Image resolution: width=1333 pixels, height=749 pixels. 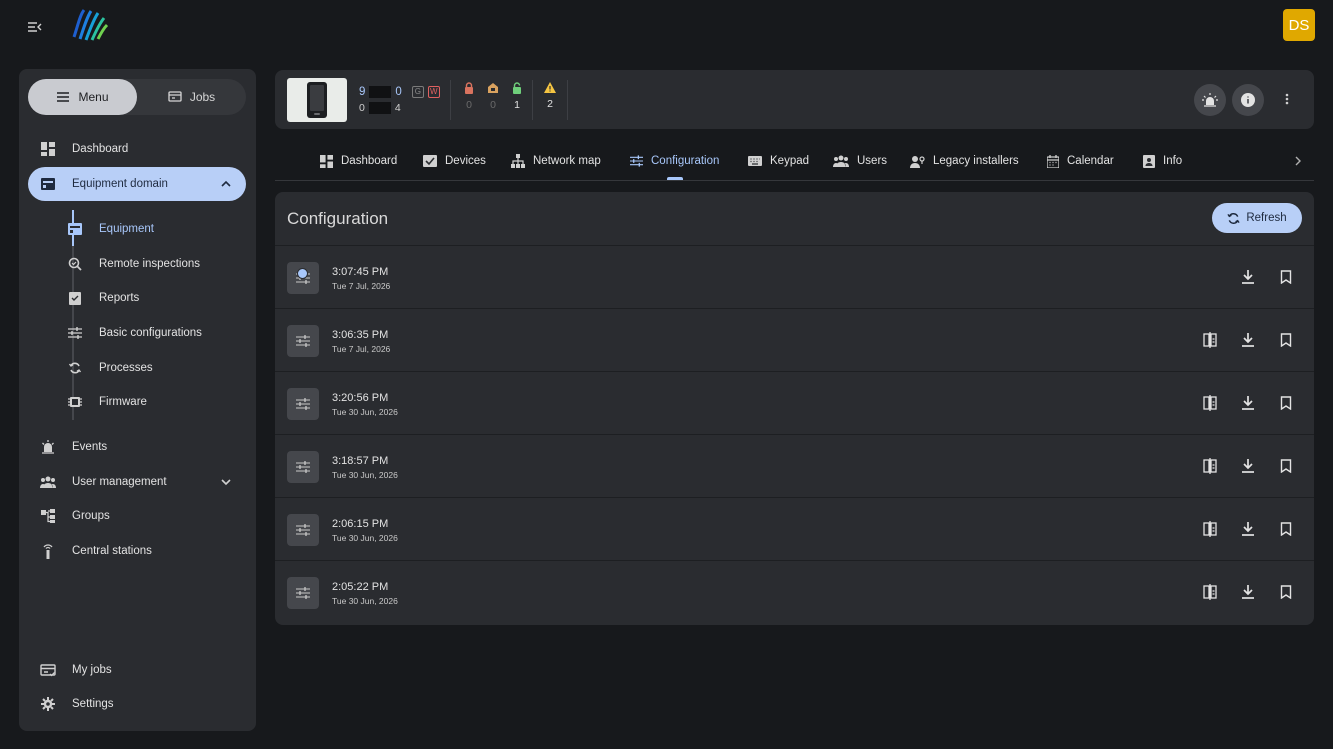 I want to click on refresh-label: Refresh, so click(x=1266, y=218).